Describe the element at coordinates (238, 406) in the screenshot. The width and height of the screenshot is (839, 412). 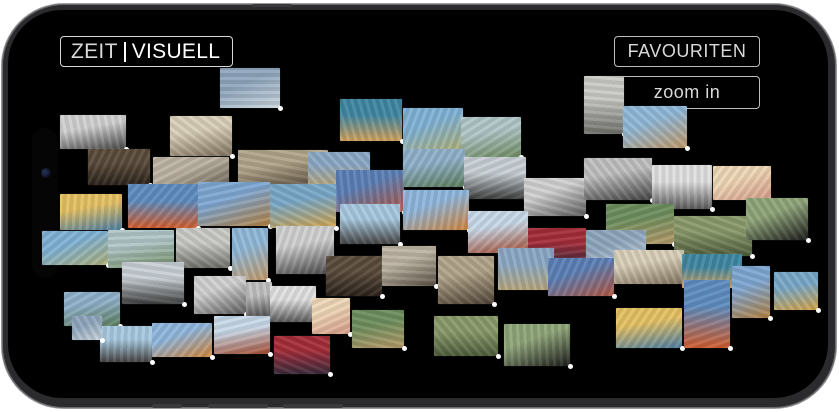
I see `volume-down-button` at that location.